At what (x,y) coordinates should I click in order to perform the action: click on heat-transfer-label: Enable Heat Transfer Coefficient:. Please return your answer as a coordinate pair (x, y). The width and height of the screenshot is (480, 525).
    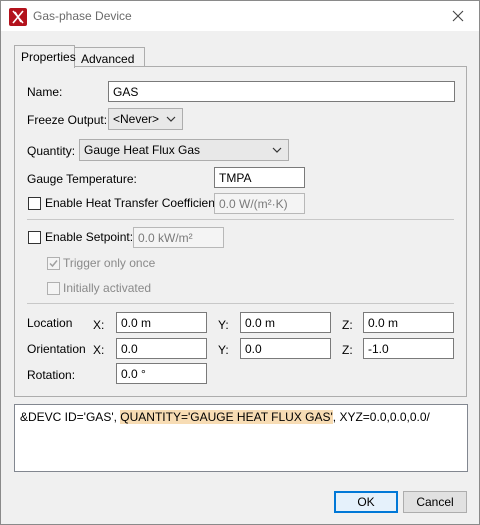
    Looking at the image, I should click on (133, 203).